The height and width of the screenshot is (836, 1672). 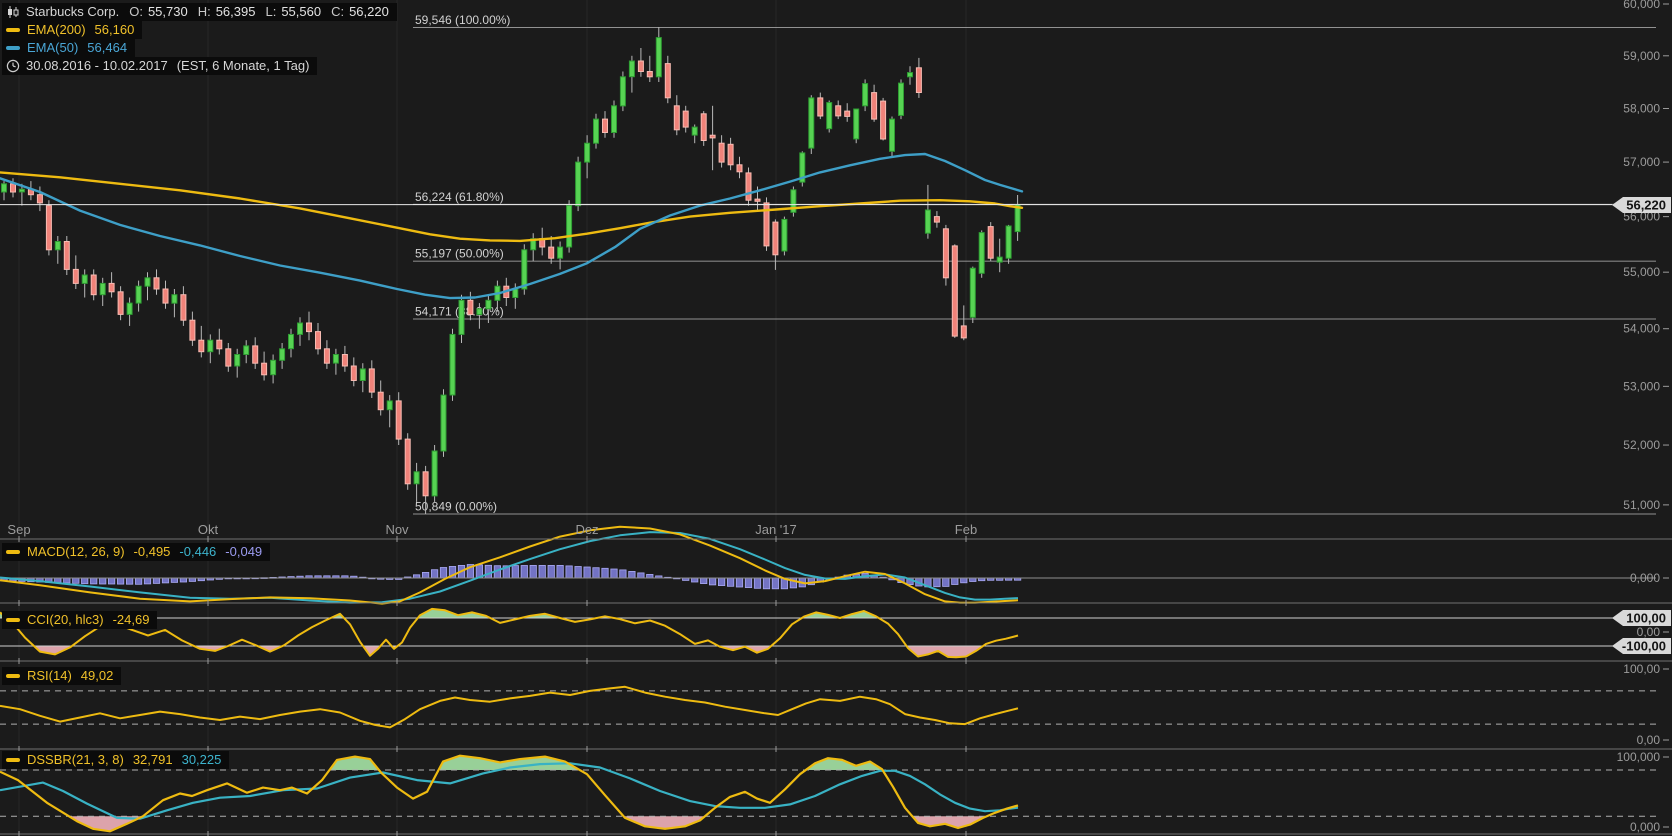 I want to click on dssbr-legend: DSSBR(21, 3, 8) 32,791 30,225, so click(x=116, y=760).